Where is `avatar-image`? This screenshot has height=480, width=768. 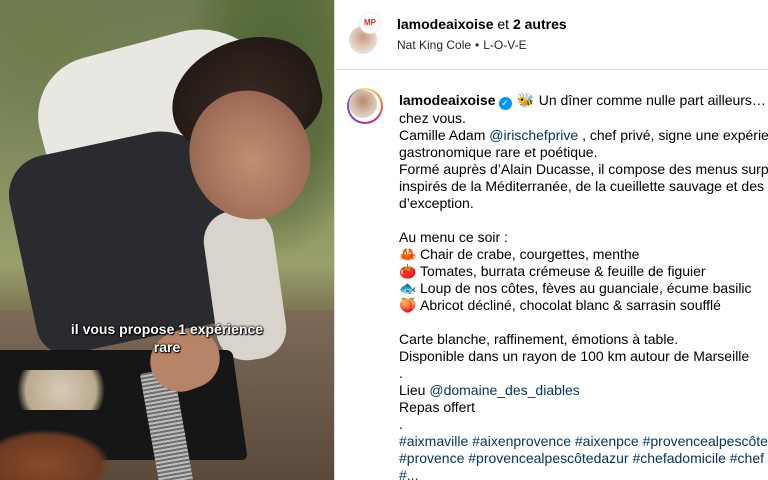
avatar-image is located at coordinates (363, 104).